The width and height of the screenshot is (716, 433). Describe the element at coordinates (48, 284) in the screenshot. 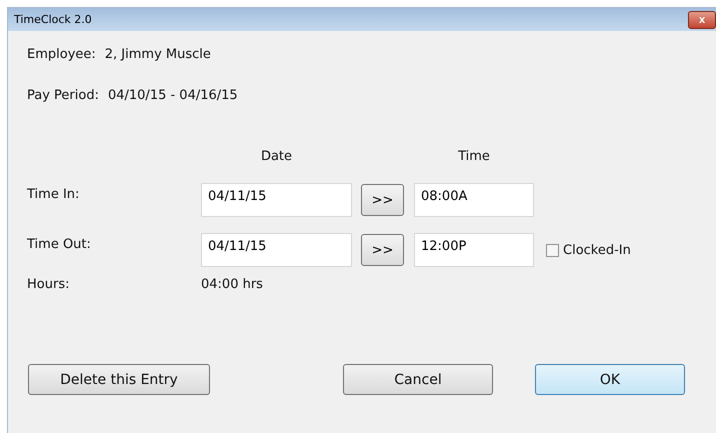

I see `hours-label: Hours:` at that location.